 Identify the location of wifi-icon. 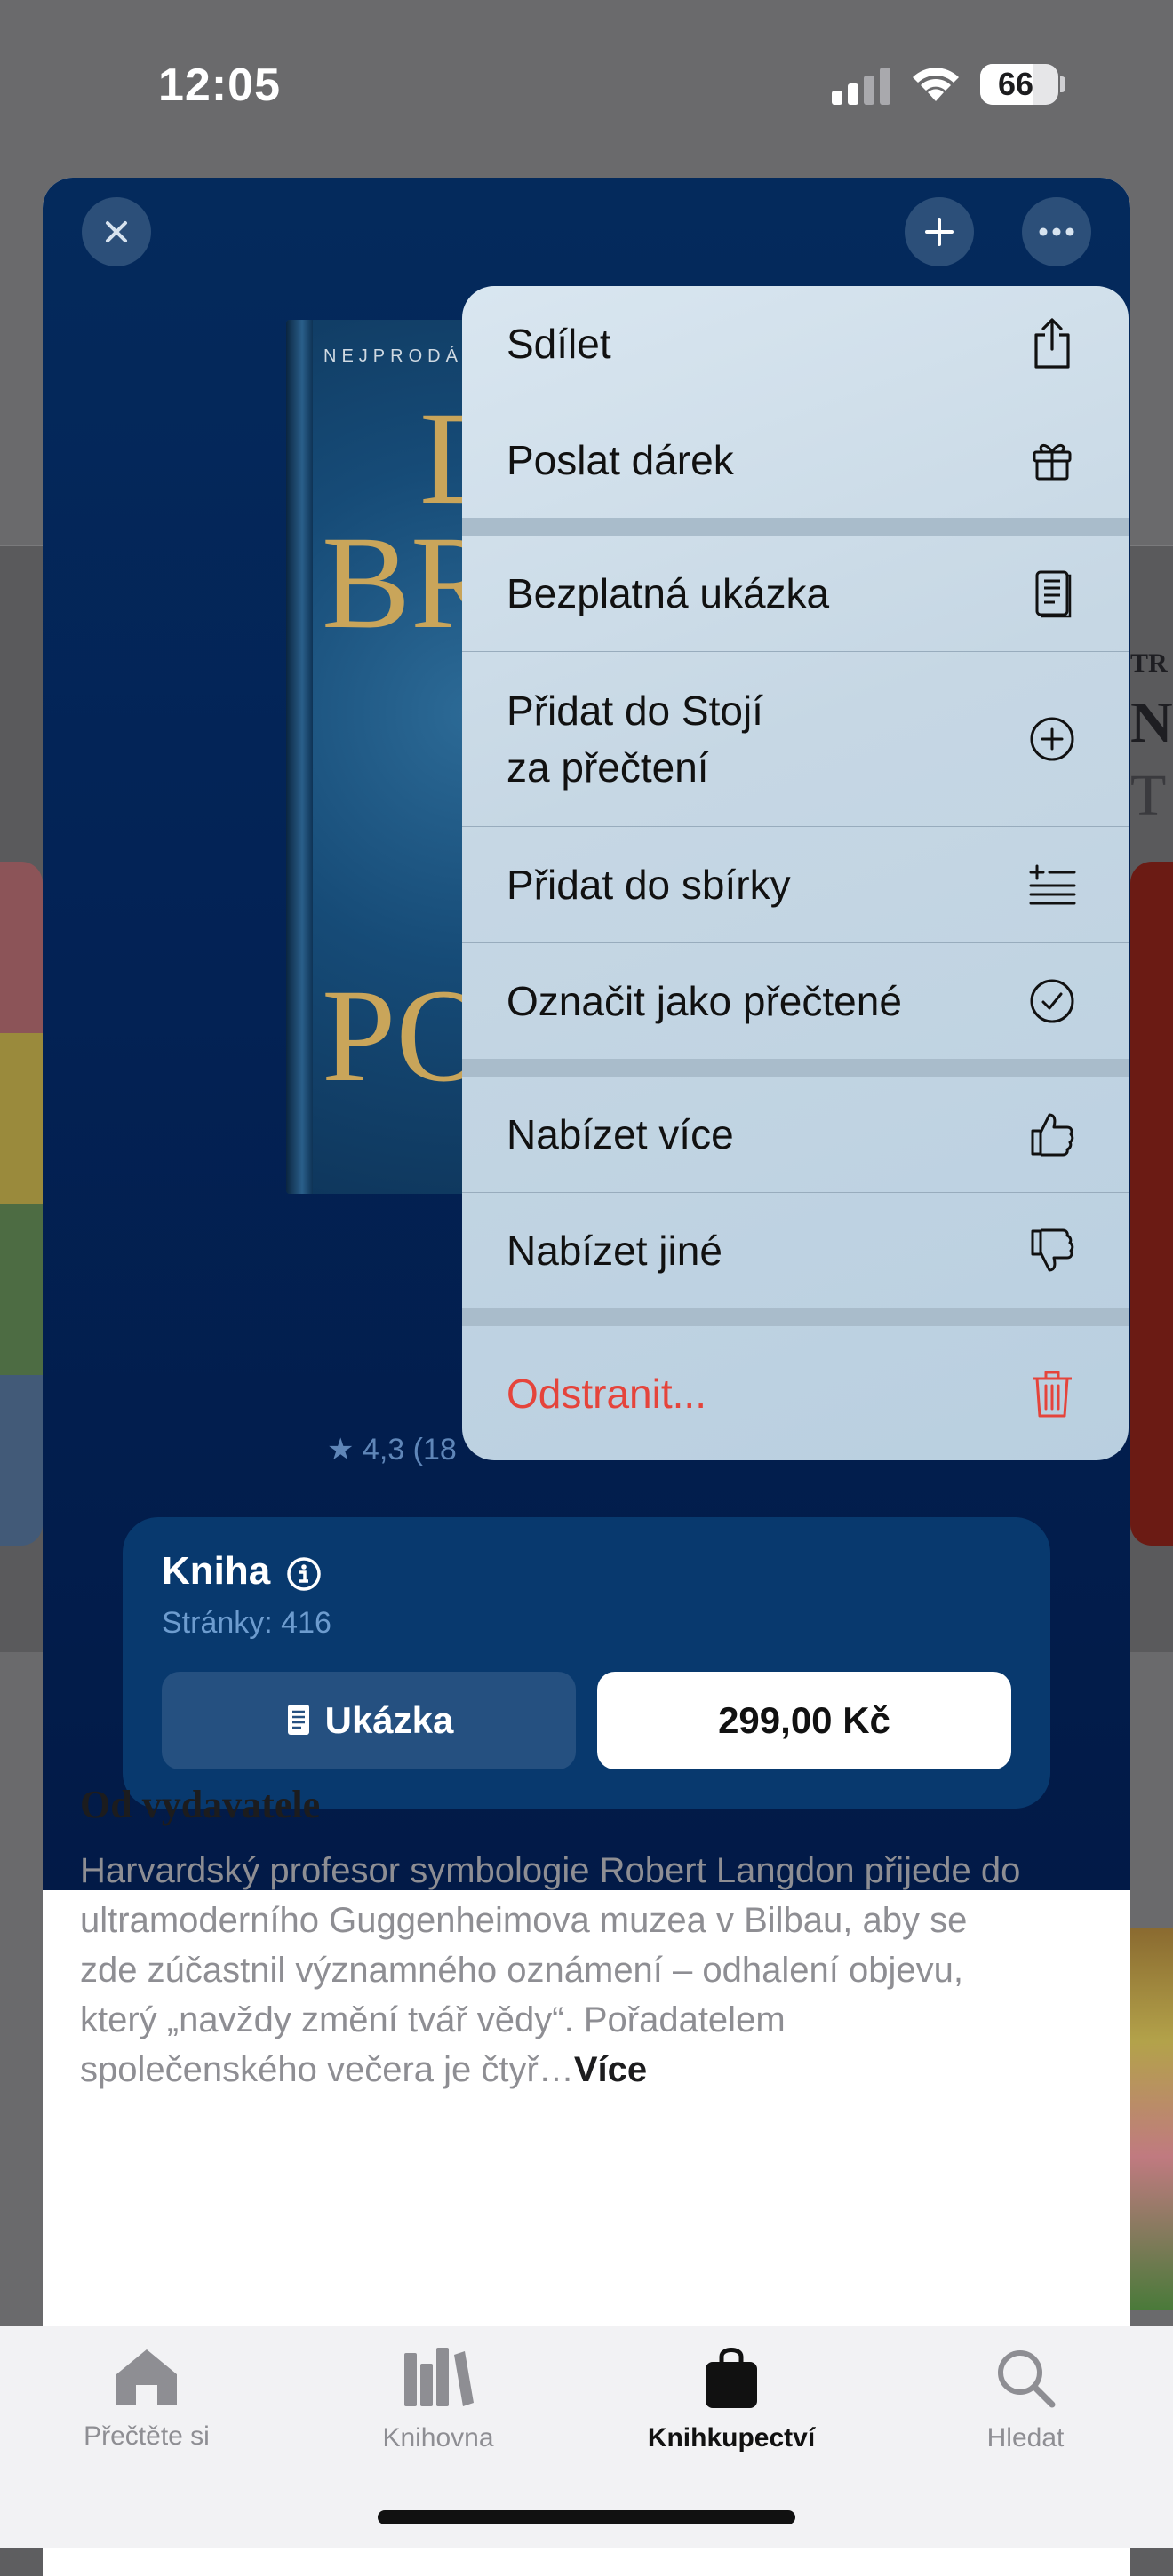
(936, 84).